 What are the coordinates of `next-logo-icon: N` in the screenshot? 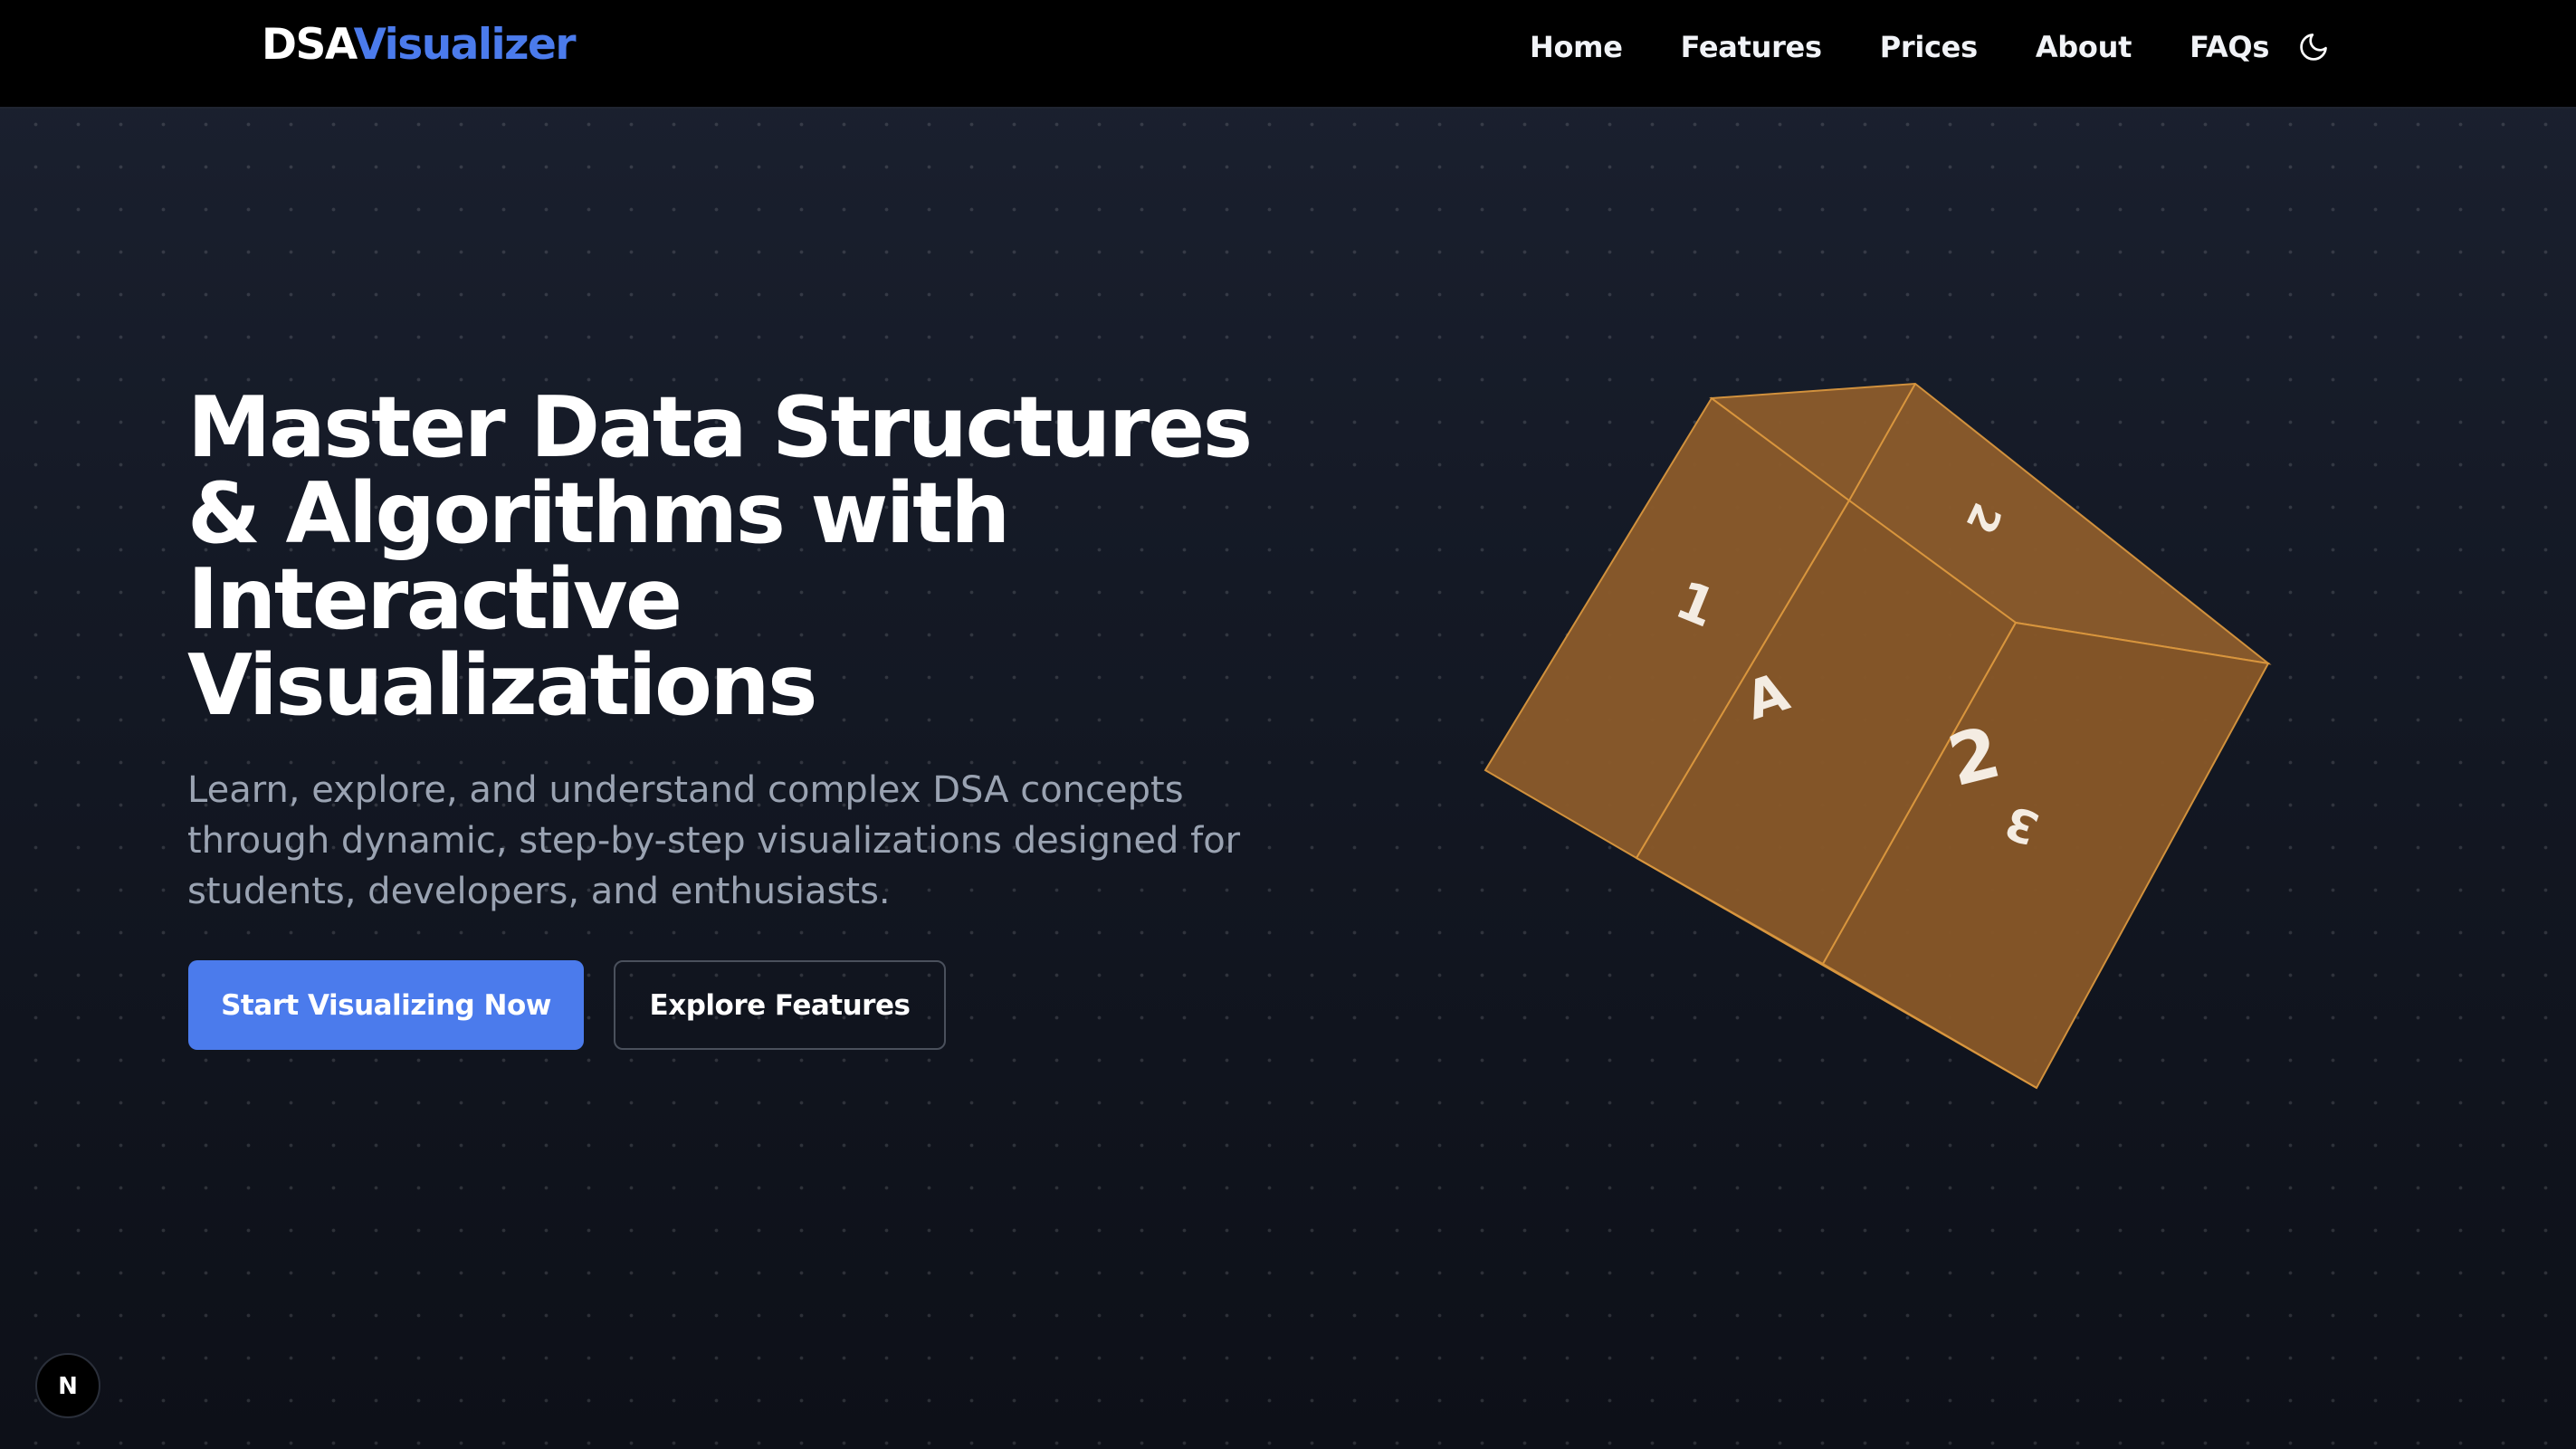 It's located at (68, 1386).